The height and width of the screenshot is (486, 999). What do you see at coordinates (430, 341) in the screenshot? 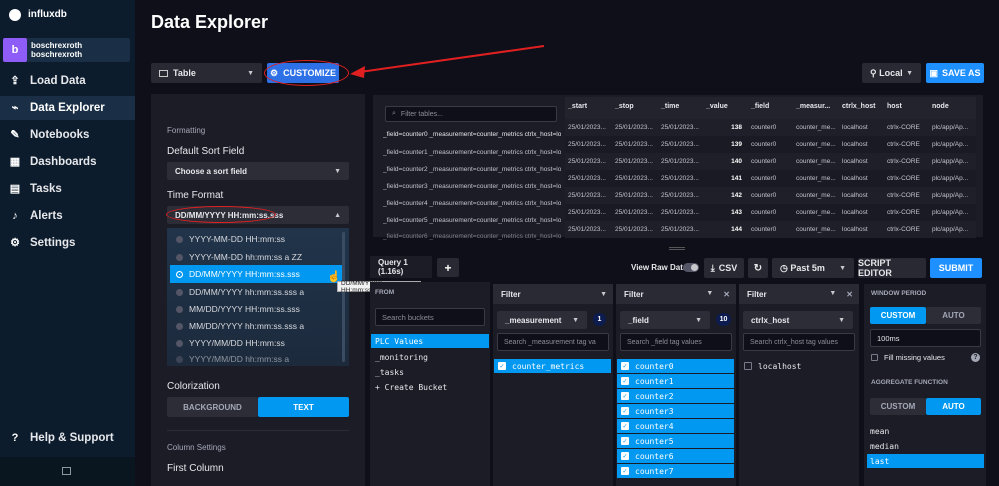
I see `bucket-item-selected: PLC Values` at bounding box center [430, 341].